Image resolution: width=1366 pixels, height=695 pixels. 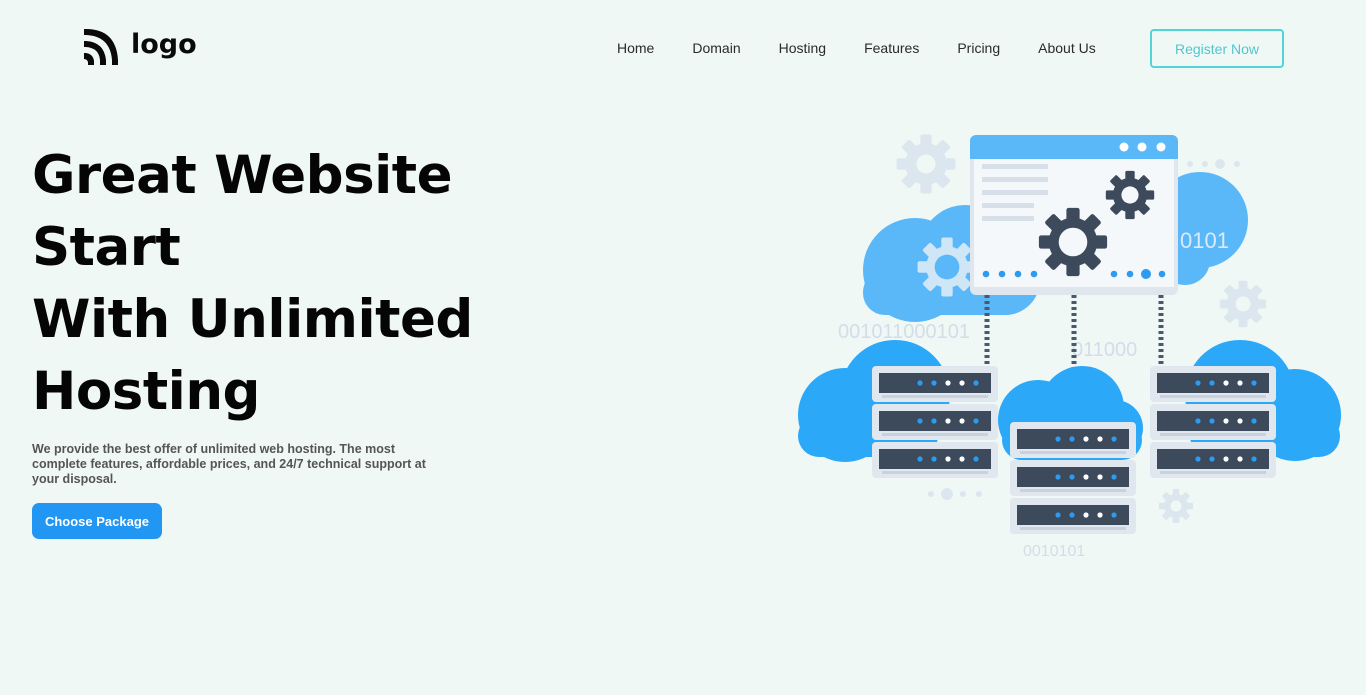 What do you see at coordinates (1067, 48) in the screenshot?
I see `nav-about-us: About Us` at bounding box center [1067, 48].